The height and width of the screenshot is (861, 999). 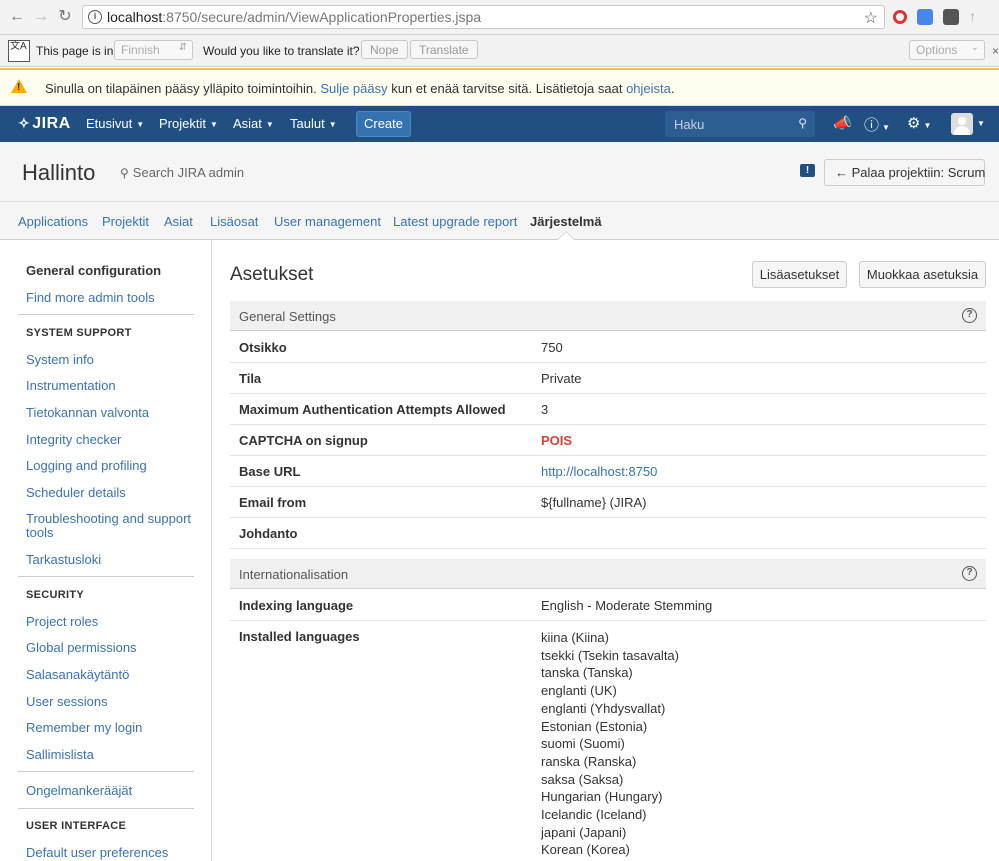 I want to click on create-button: Create, so click(x=383, y=124).